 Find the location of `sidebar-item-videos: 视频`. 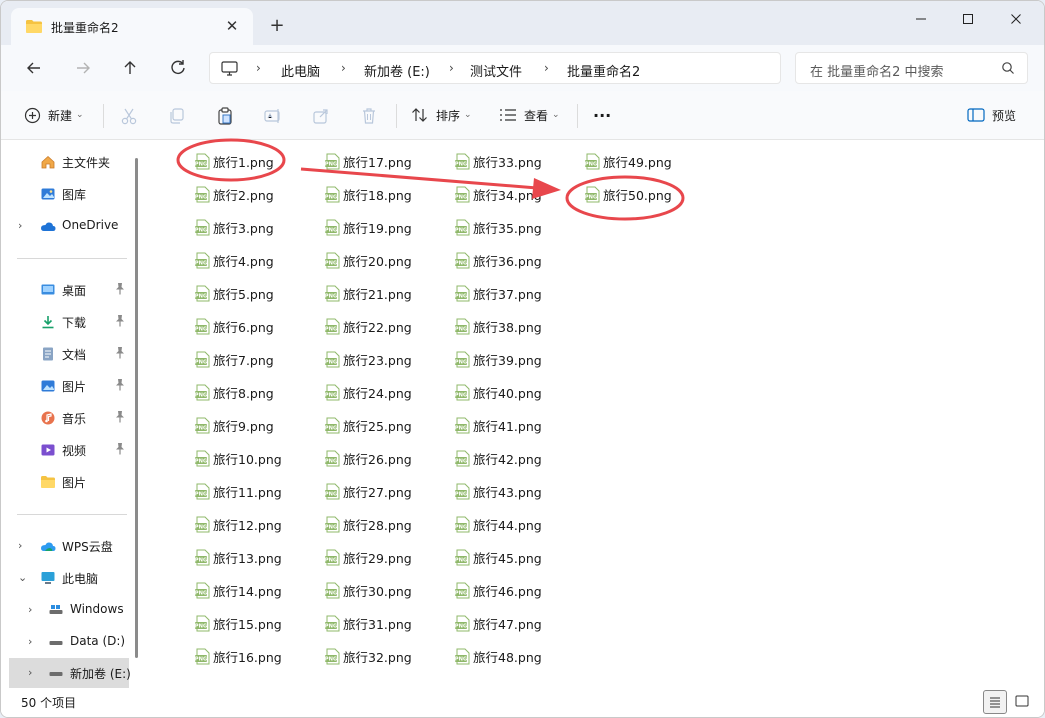

sidebar-item-videos: 视频 is located at coordinates (66, 450).